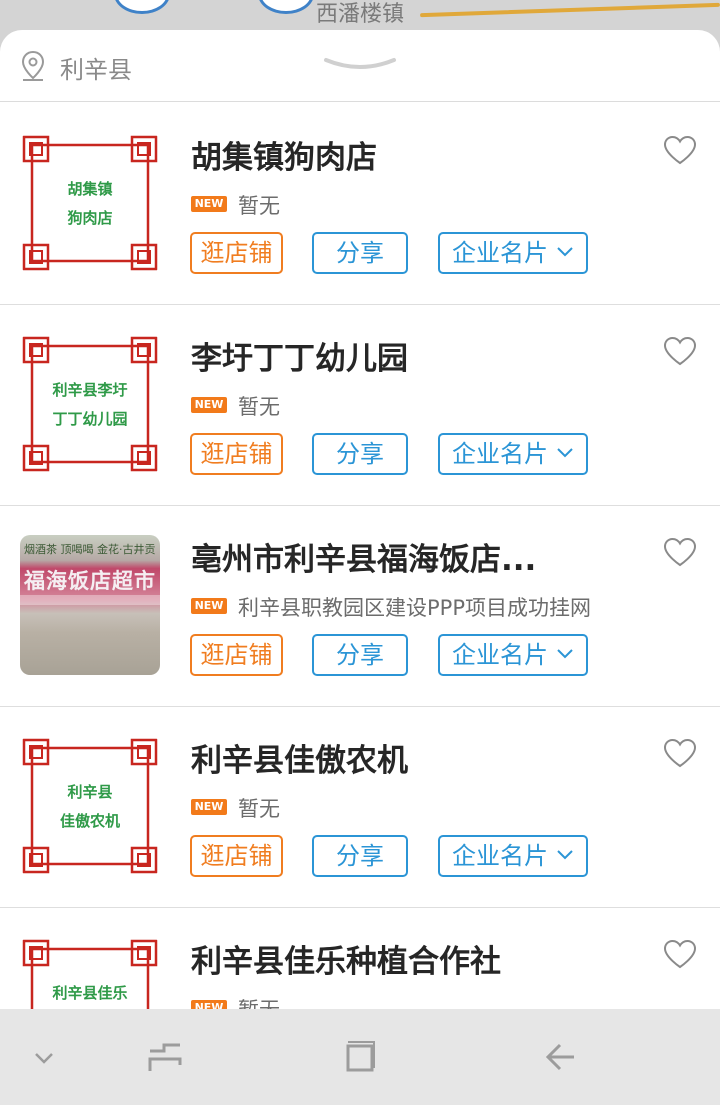 The height and width of the screenshot is (1105, 720). What do you see at coordinates (284, 154) in the screenshot?
I see `shop-title: 胡集镇狗肉店` at bounding box center [284, 154].